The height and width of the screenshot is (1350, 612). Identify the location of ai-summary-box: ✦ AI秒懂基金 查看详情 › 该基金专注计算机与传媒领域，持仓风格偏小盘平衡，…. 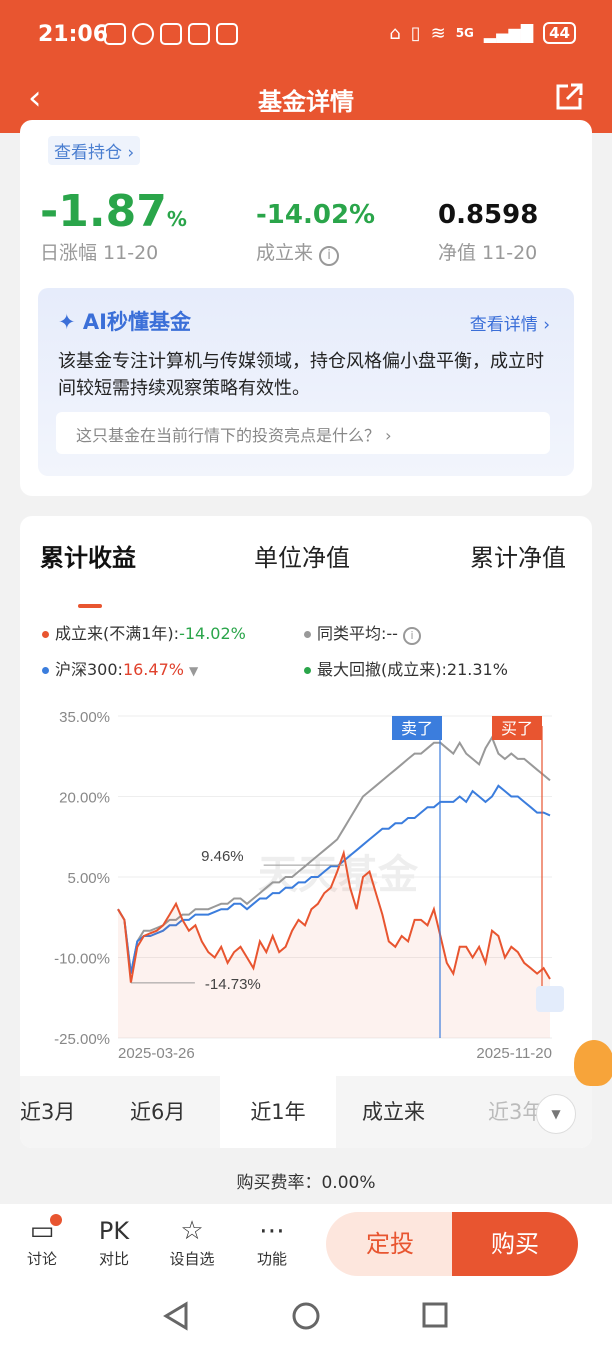
(306, 382).